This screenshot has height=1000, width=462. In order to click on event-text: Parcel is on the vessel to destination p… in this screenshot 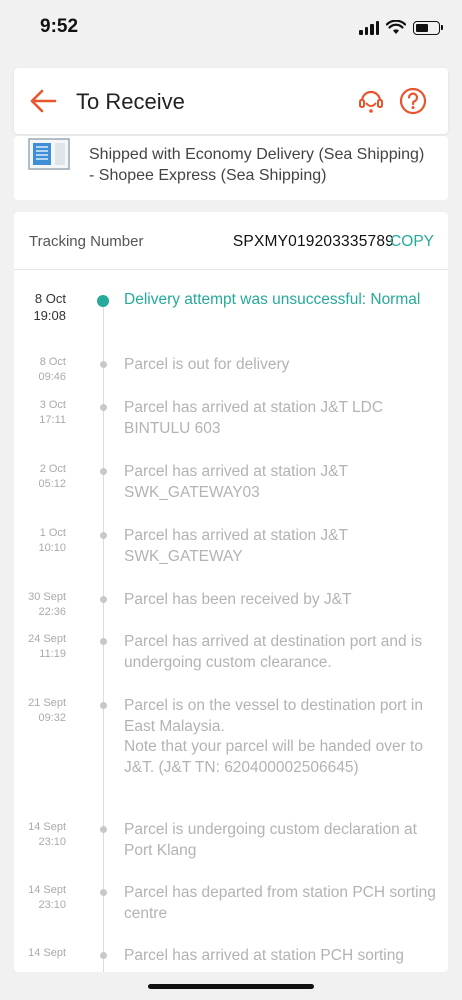, I will do `click(273, 736)`.